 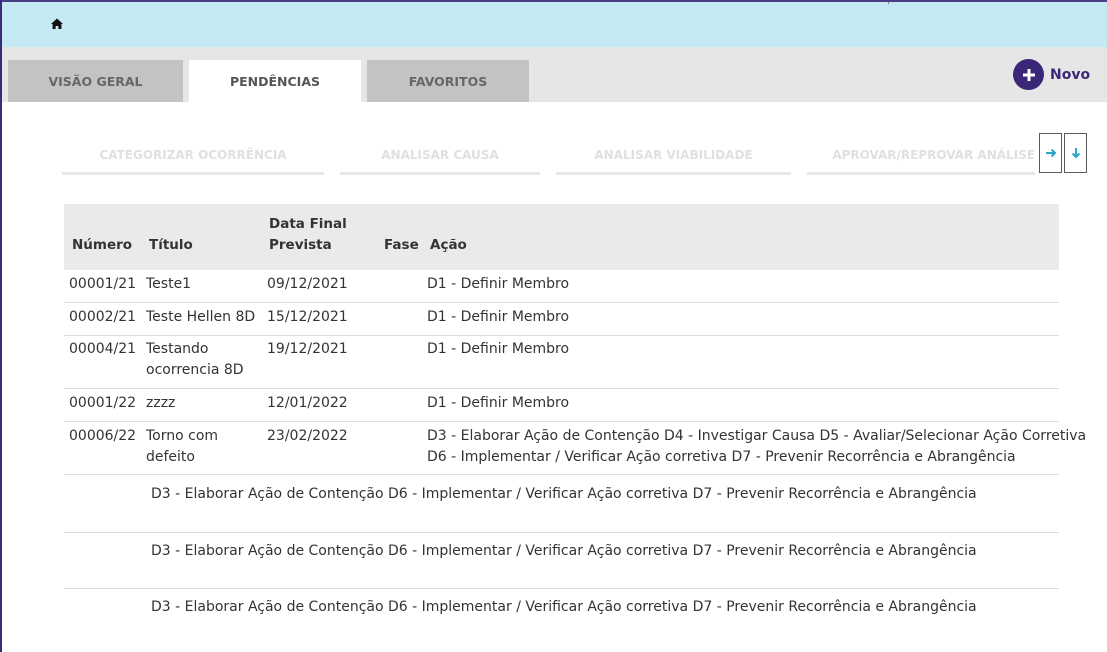 I want to click on cell-titulo: Testando, so click(x=177, y=349).